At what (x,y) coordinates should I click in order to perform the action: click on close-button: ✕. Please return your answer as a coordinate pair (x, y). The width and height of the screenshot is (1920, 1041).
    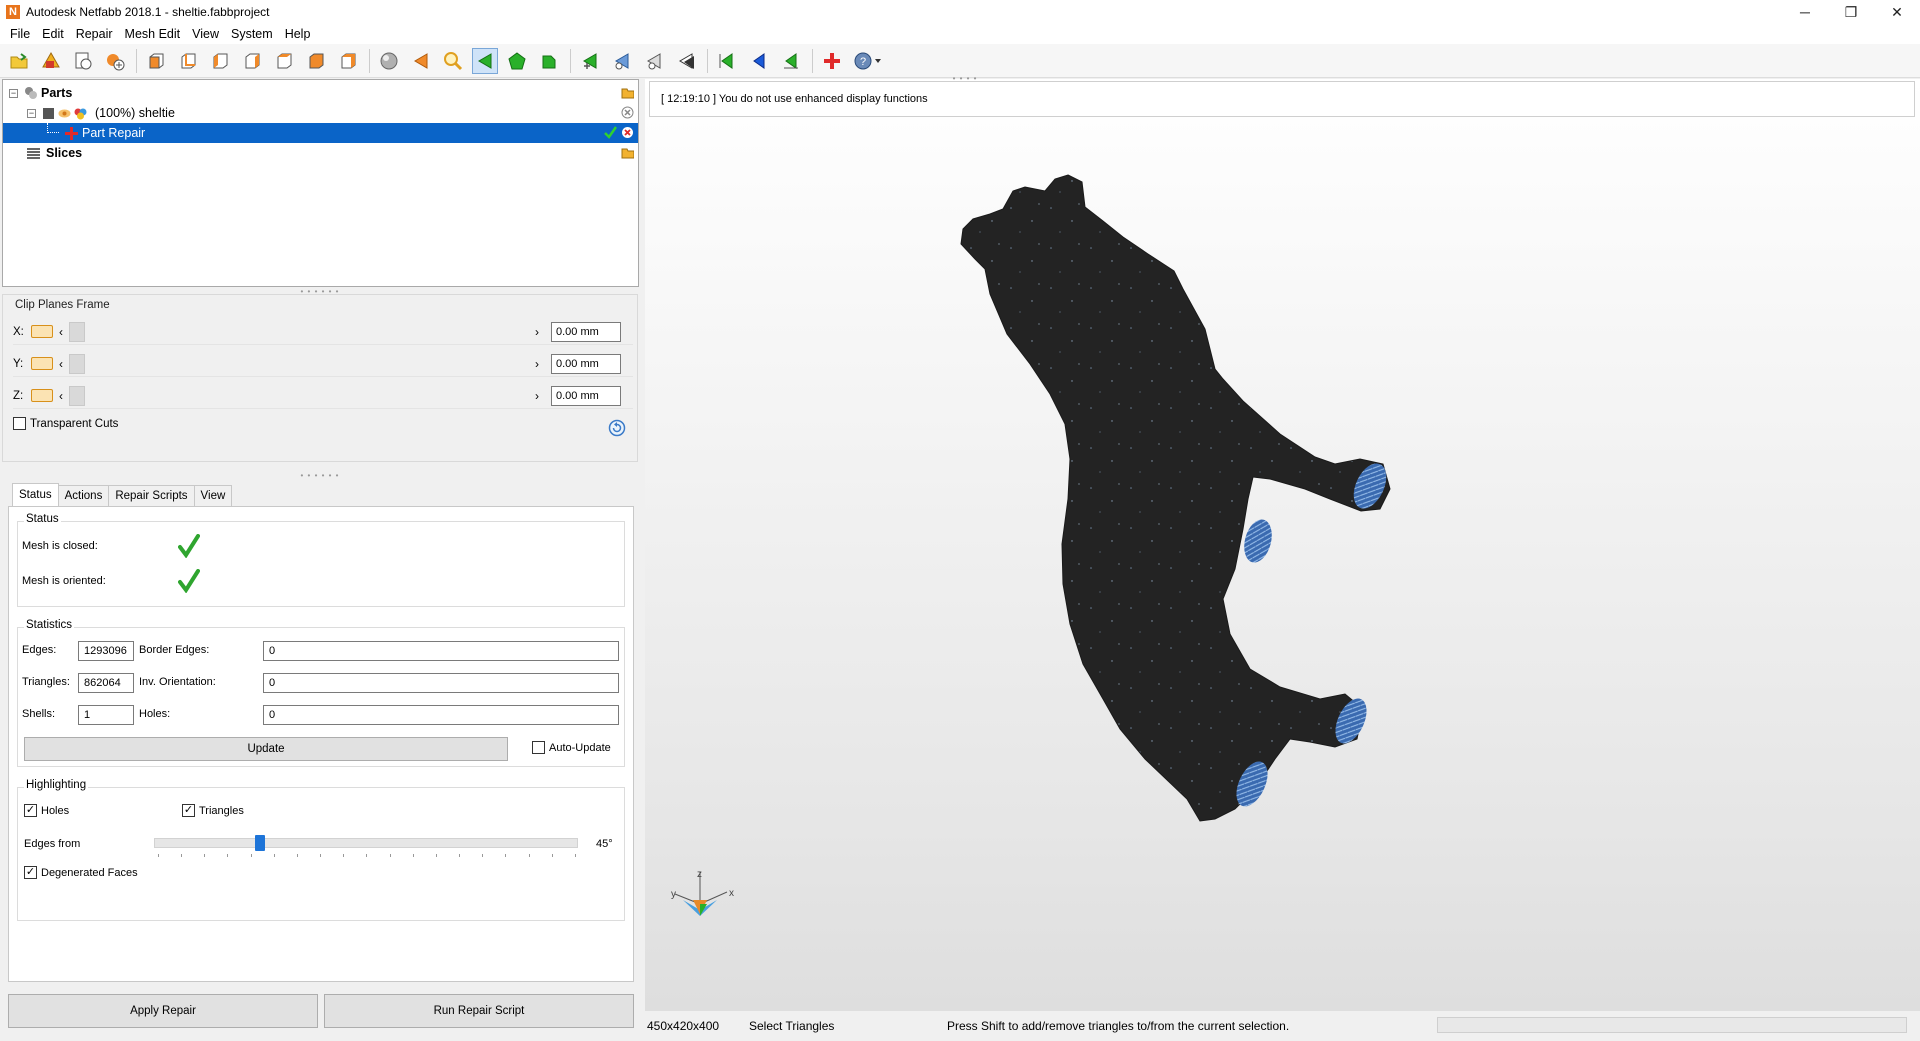
    Looking at the image, I should click on (1897, 12).